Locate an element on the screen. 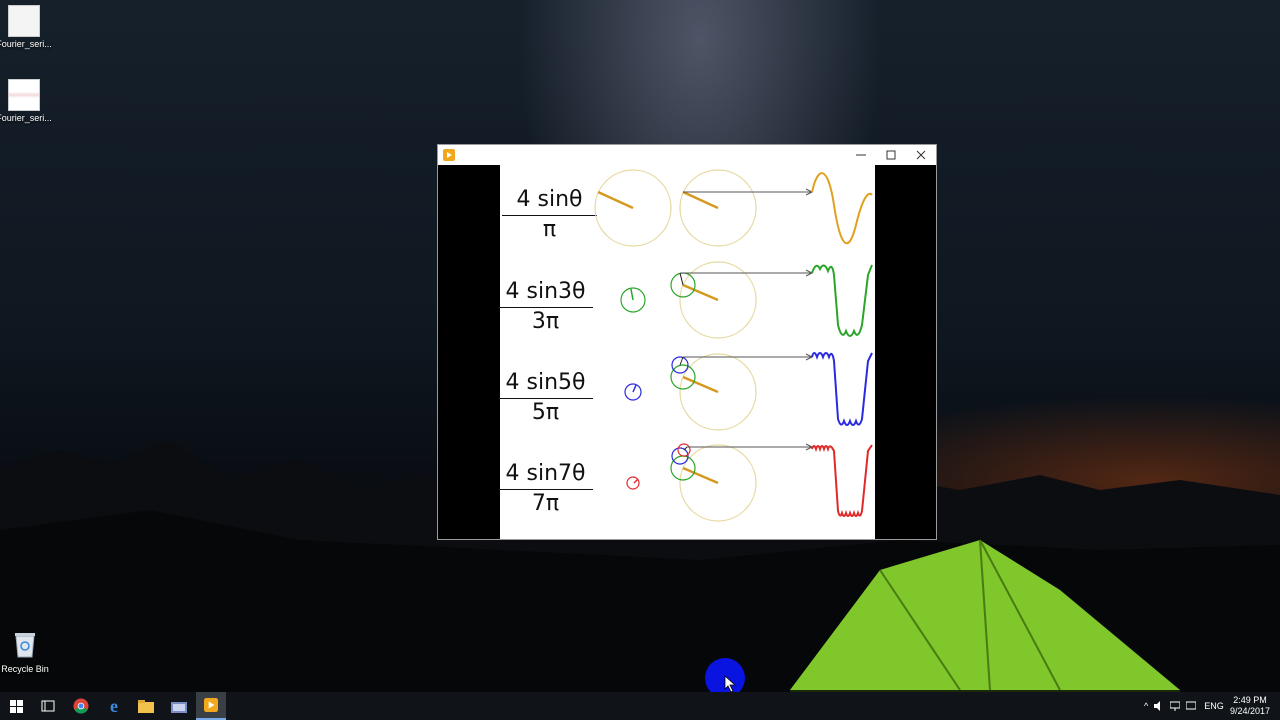  maximize-button is located at coordinates (891, 155).